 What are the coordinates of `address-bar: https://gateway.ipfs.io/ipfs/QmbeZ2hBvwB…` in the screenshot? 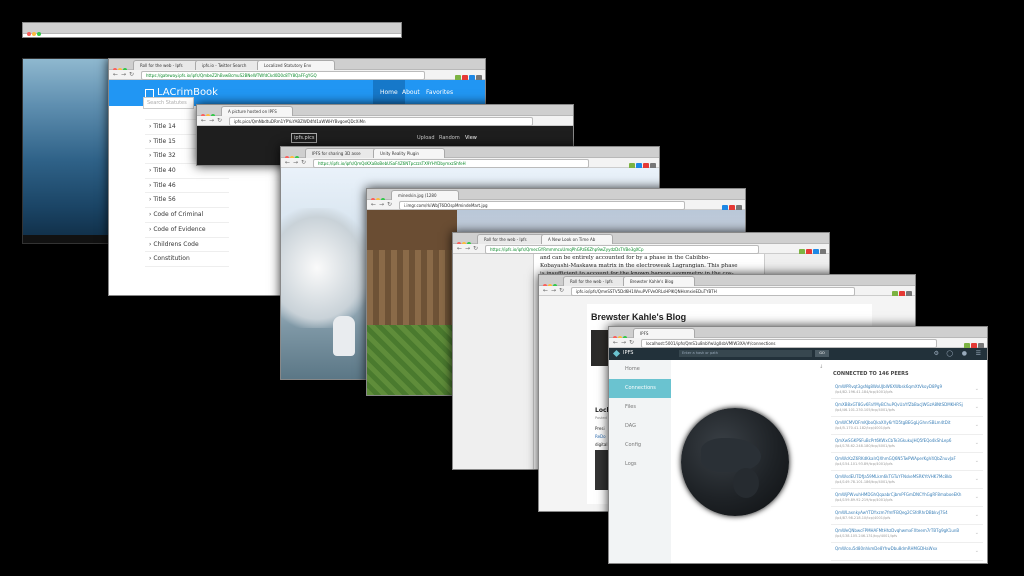 It's located at (283, 75).